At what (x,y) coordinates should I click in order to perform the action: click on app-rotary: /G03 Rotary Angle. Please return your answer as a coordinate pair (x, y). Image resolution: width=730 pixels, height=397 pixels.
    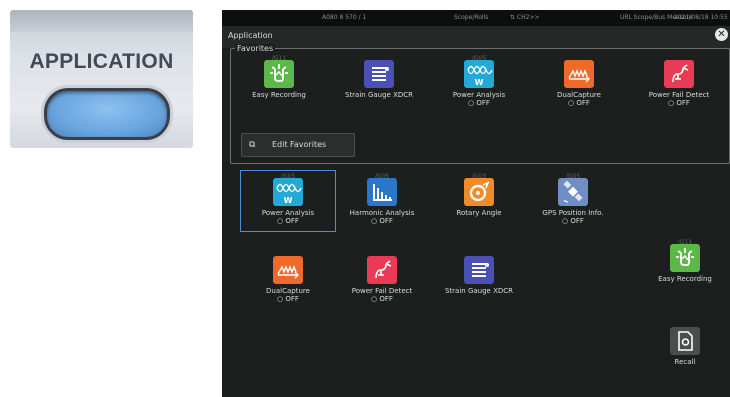
    Looking at the image, I should click on (479, 201).